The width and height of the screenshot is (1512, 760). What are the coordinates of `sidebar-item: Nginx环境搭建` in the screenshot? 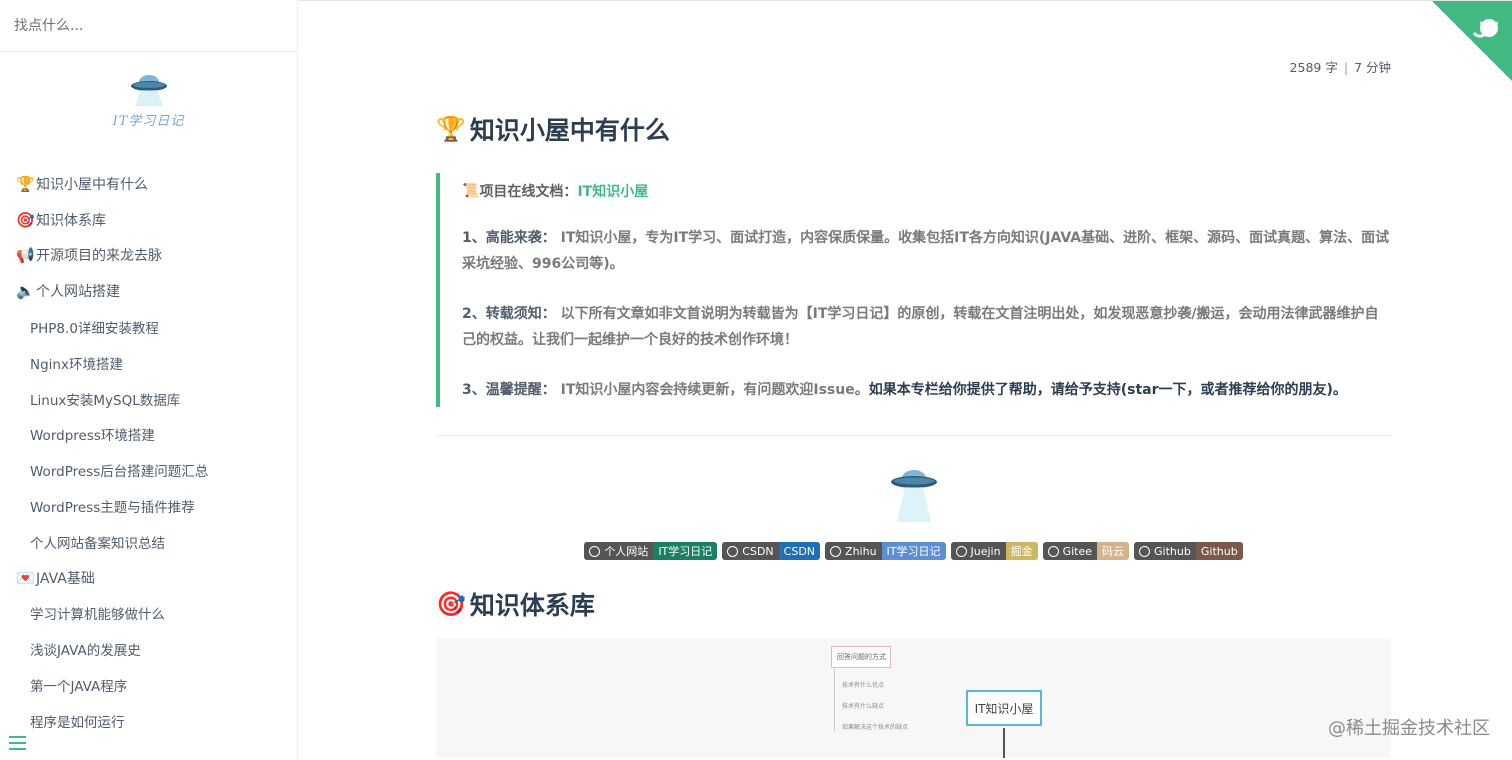 It's located at (148, 363).